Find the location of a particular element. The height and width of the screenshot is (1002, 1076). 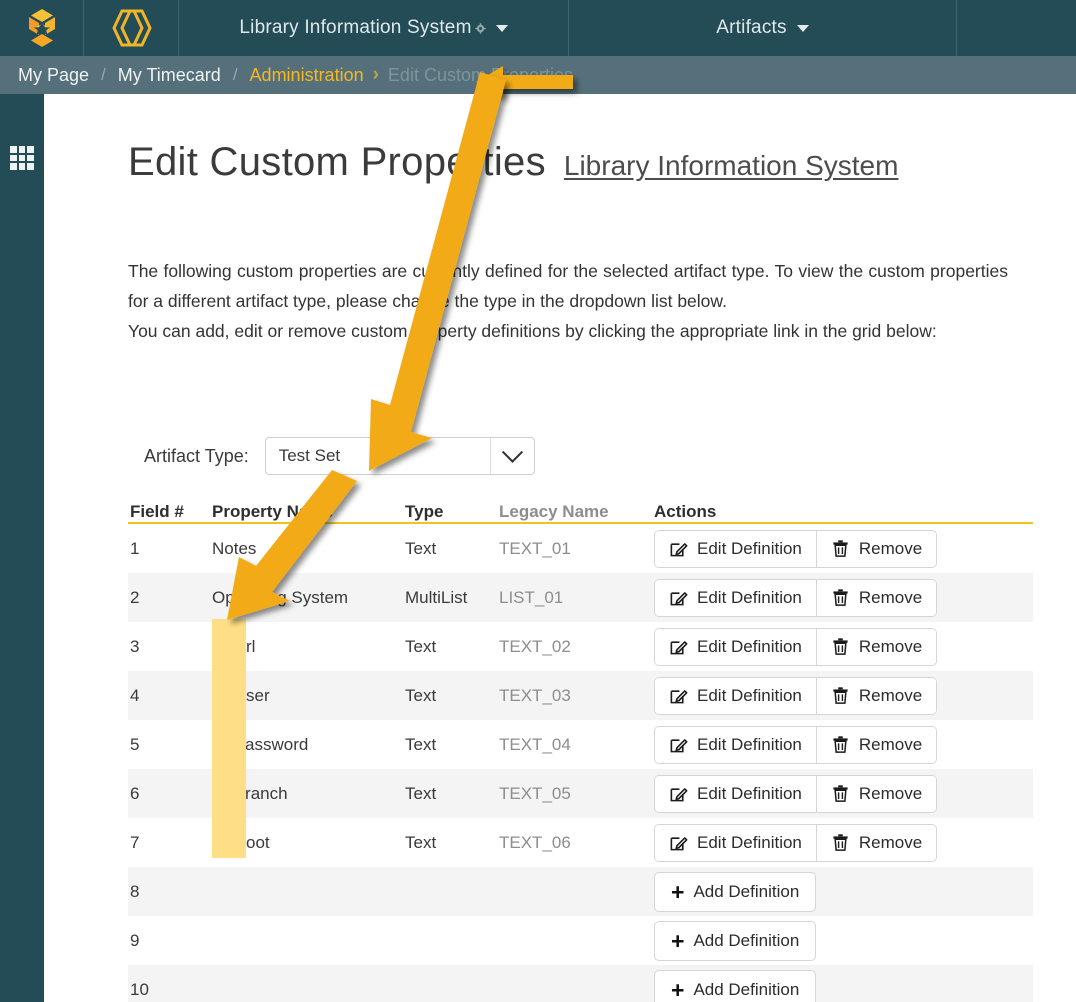

artifact-type-select: Test Set is located at coordinates (399, 456).